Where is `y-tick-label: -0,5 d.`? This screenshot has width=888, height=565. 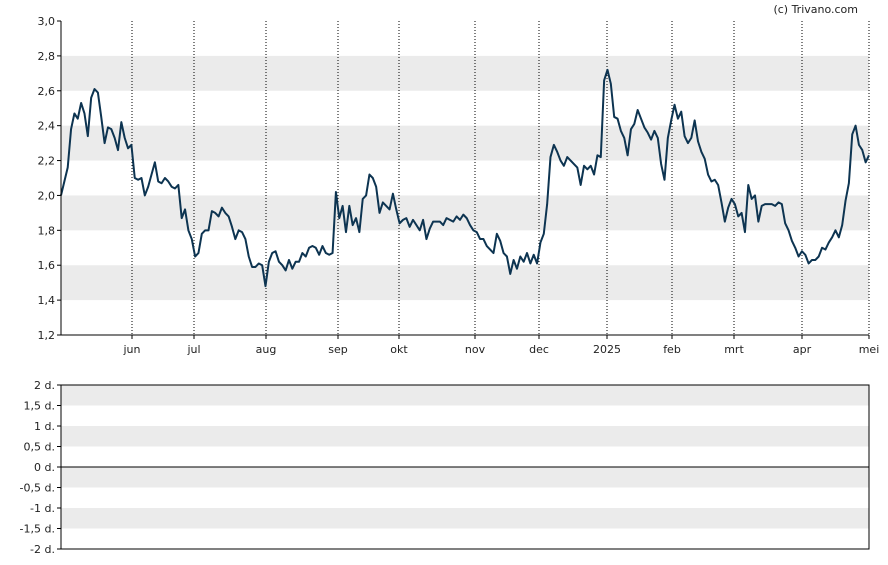
y-tick-label: -0,5 d. is located at coordinates (37, 488).